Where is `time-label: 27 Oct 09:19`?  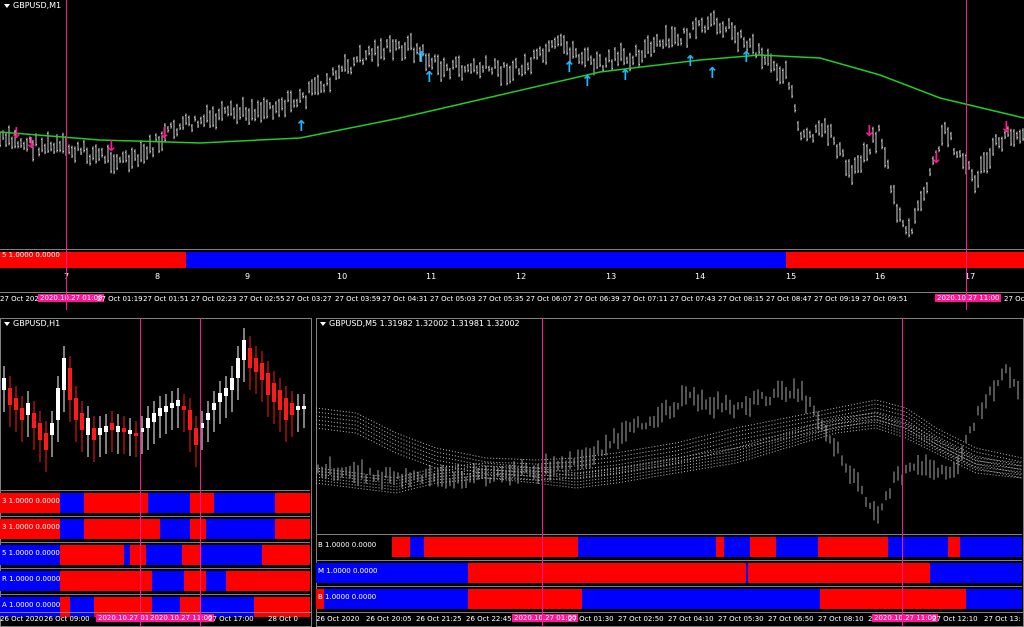
time-label: 27 Oct 09:19 is located at coordinates (837, 299).